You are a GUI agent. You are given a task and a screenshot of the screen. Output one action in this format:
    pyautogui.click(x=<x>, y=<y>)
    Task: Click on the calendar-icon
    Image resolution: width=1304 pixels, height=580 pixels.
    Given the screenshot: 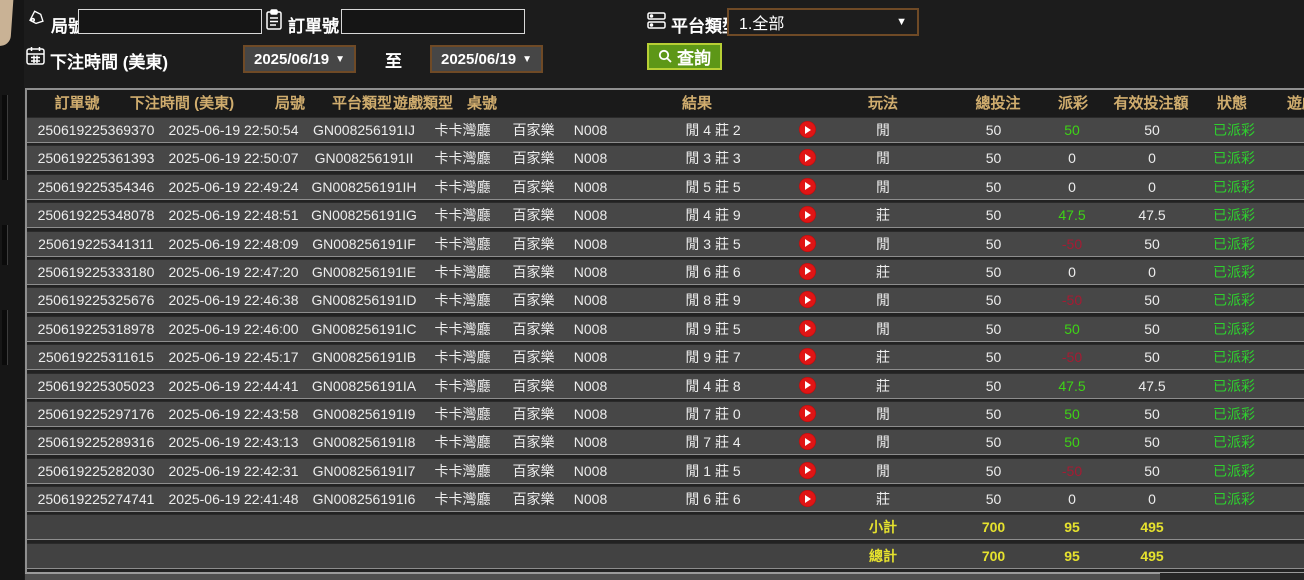 What is the action you would take?
    pyautogui.click(x=35, y=56)
    